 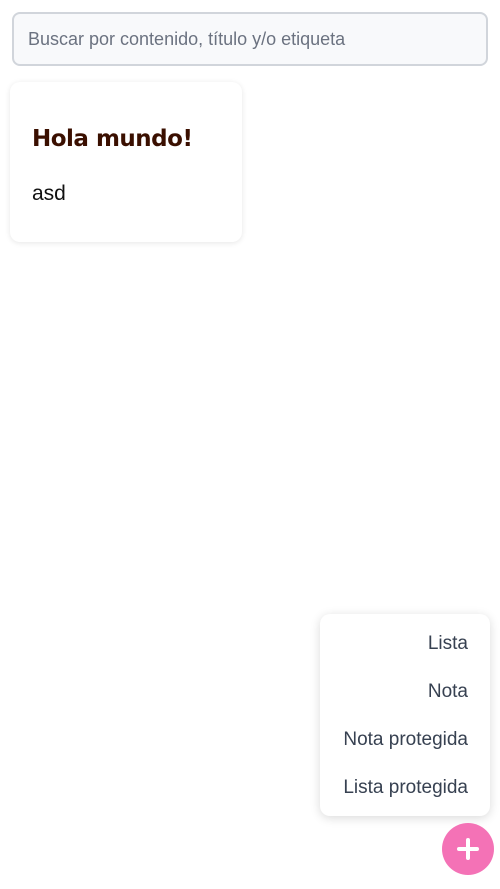 What do you see at coordinates (126, 162) in the screenshot?
I see `note-card: Hola mundo! asd` at bounding box center [126, 162].